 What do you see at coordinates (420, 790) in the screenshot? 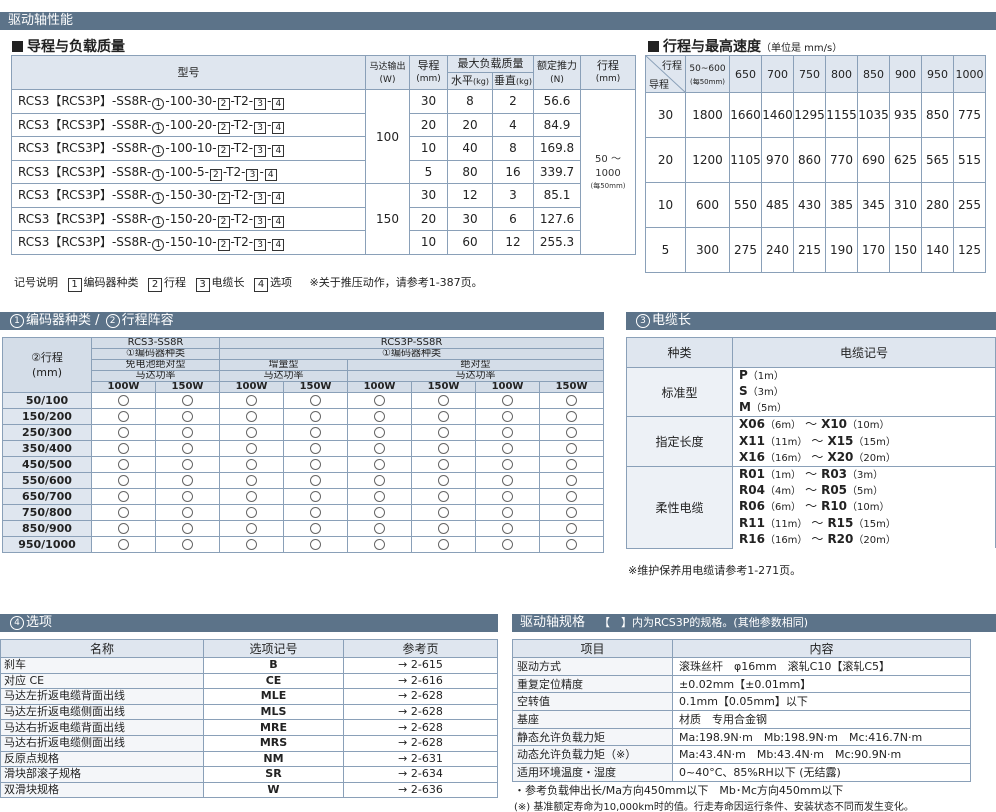
I see `option-page-link: → 2-636` at bounding box center [420, 790].